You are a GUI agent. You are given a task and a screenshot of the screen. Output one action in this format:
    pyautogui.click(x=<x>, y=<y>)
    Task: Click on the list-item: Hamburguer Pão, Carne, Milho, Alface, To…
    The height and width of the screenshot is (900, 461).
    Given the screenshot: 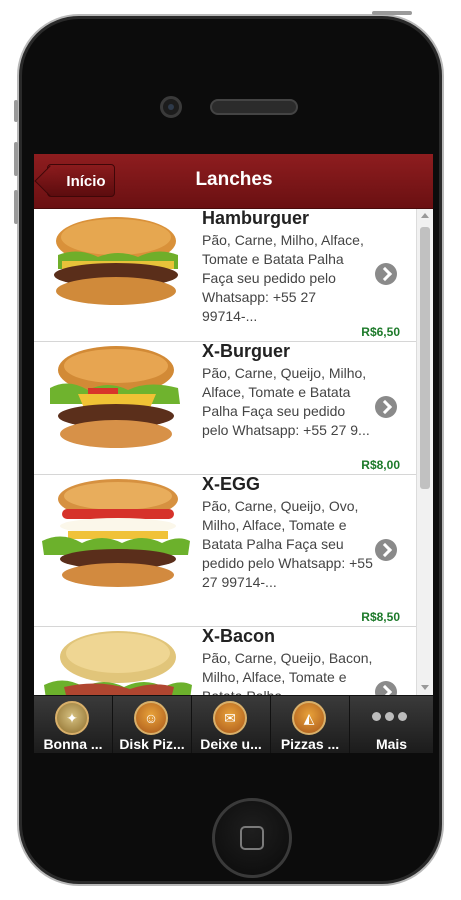 What is the action you would take?
    pyautogui.click(x=225, y=275)
    